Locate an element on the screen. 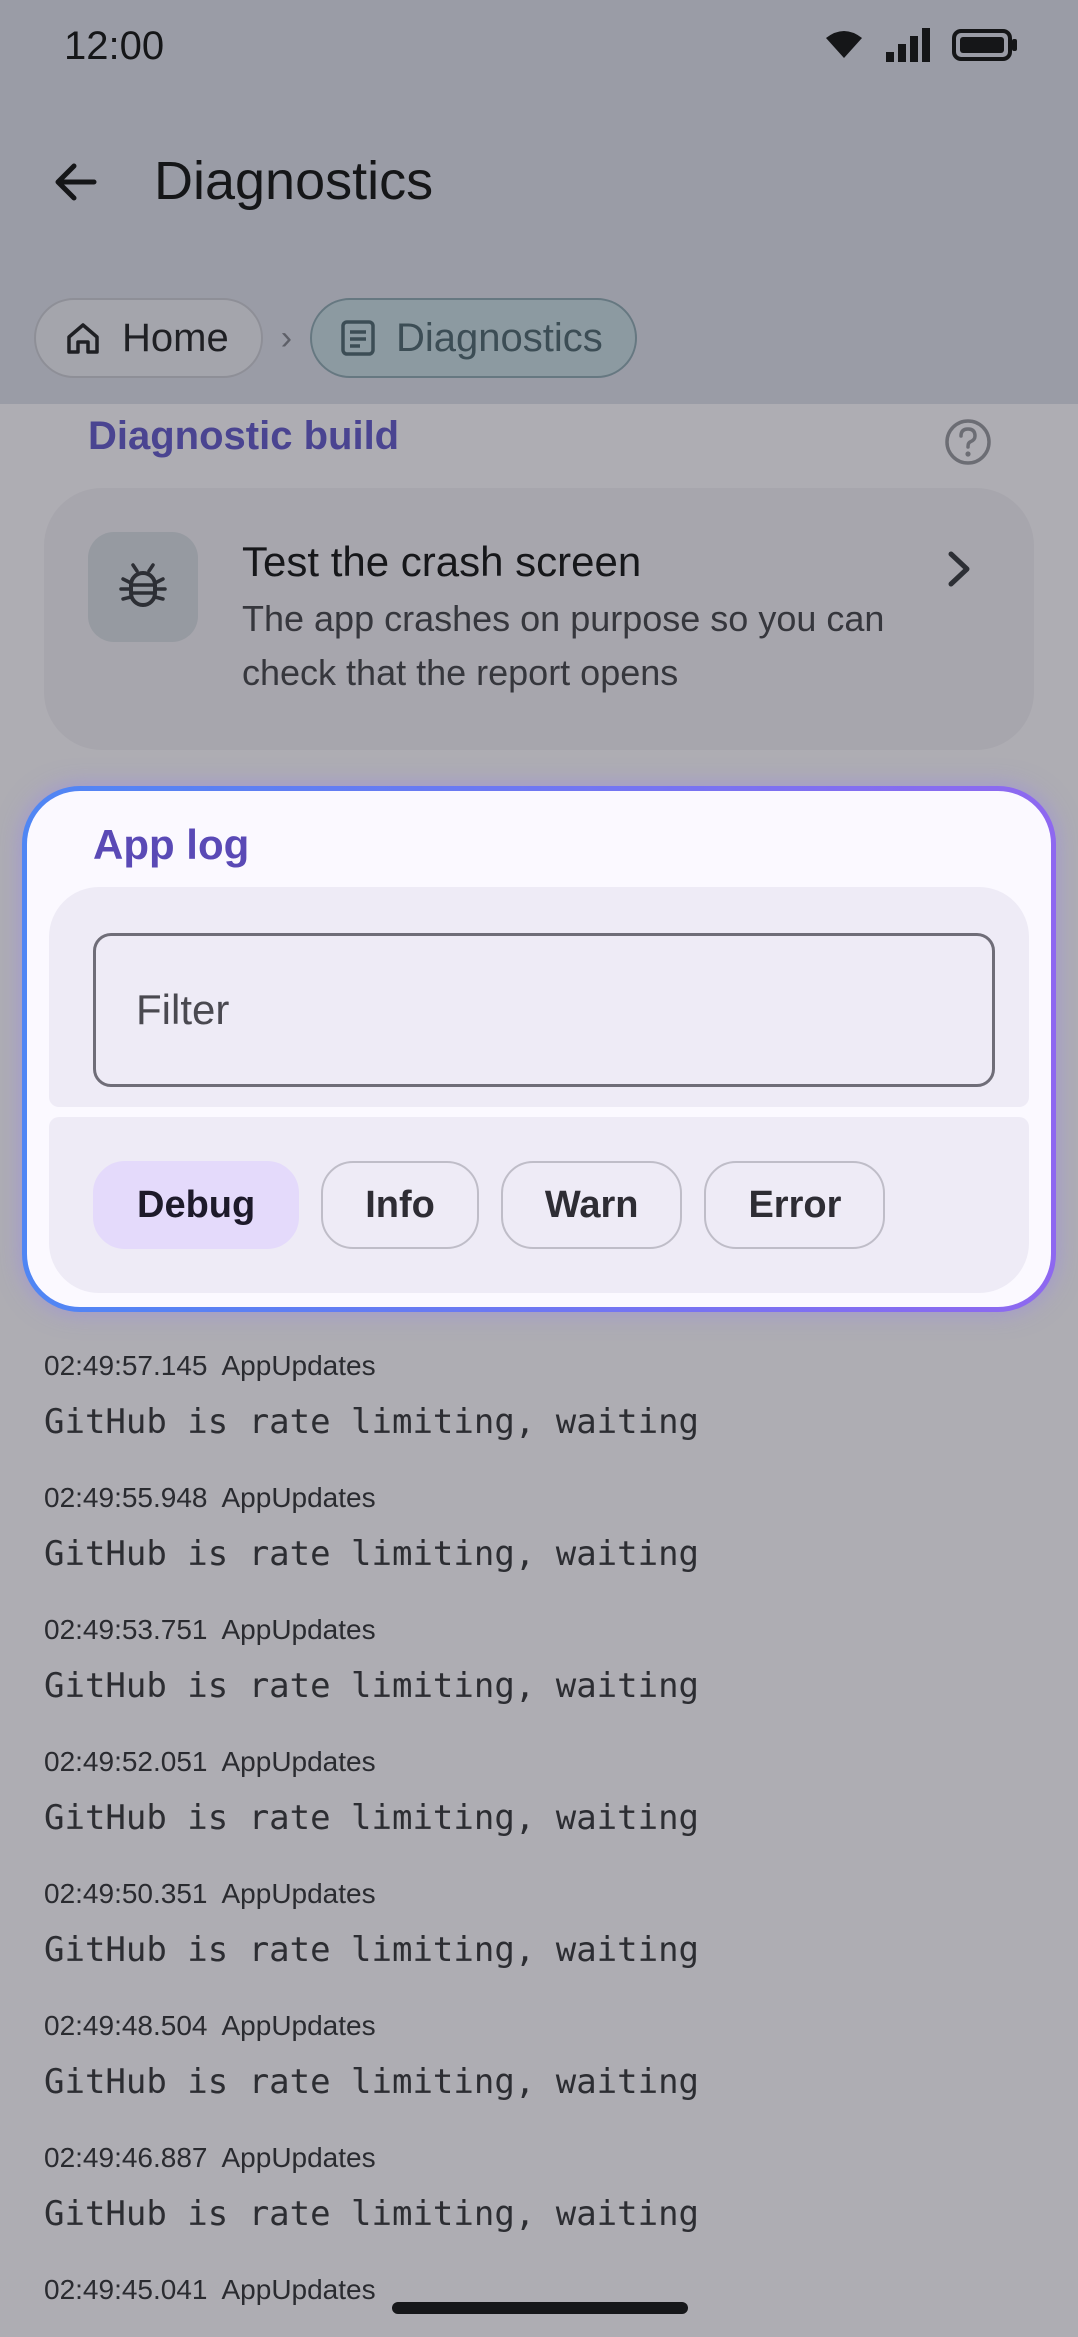 Image resolution: width=1078 pixels, height=2337 pixels. log-meta: 02:49:55.948 AppUpdates is located at coordinates (539, 1498).